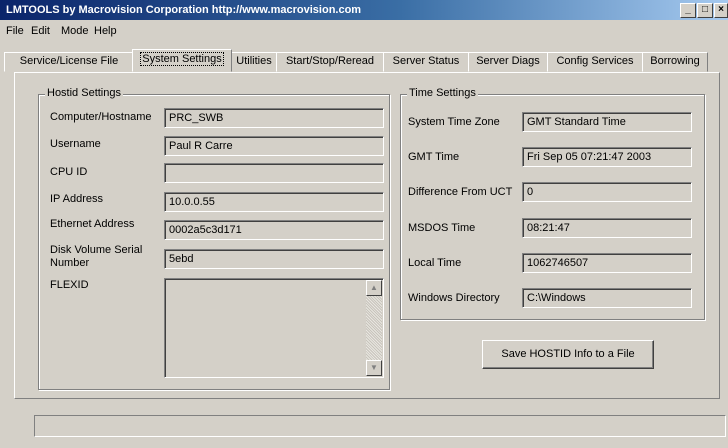 The image size is (728, 448). I want to click on local-time-label: Local Time, so click(435, 263).